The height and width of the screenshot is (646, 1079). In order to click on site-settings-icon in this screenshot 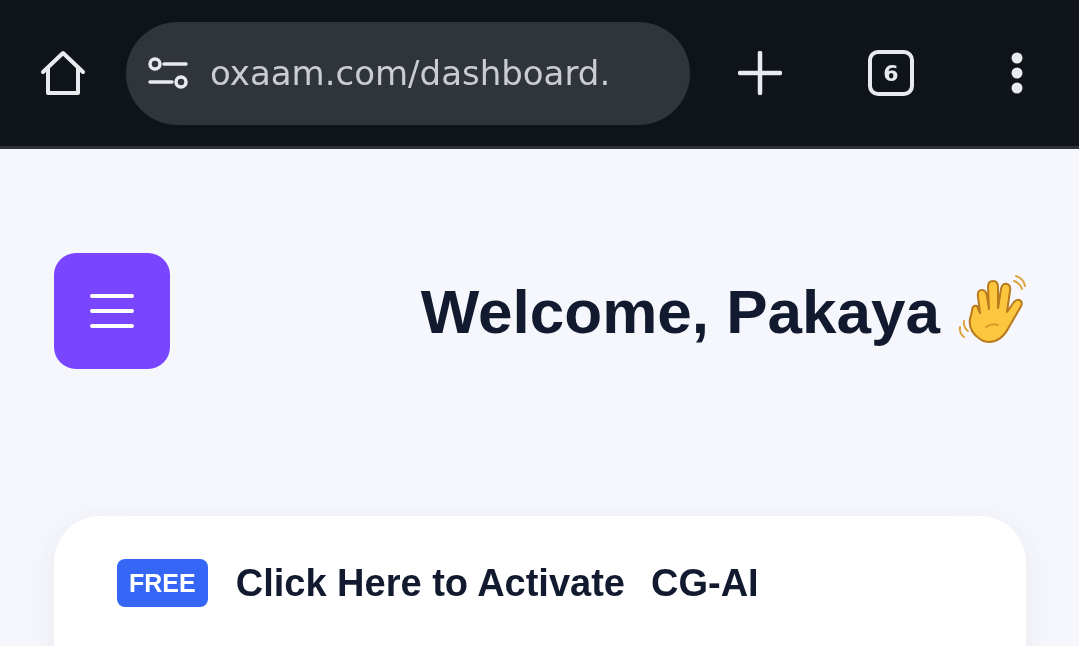, I will do `click(168, 73)`.